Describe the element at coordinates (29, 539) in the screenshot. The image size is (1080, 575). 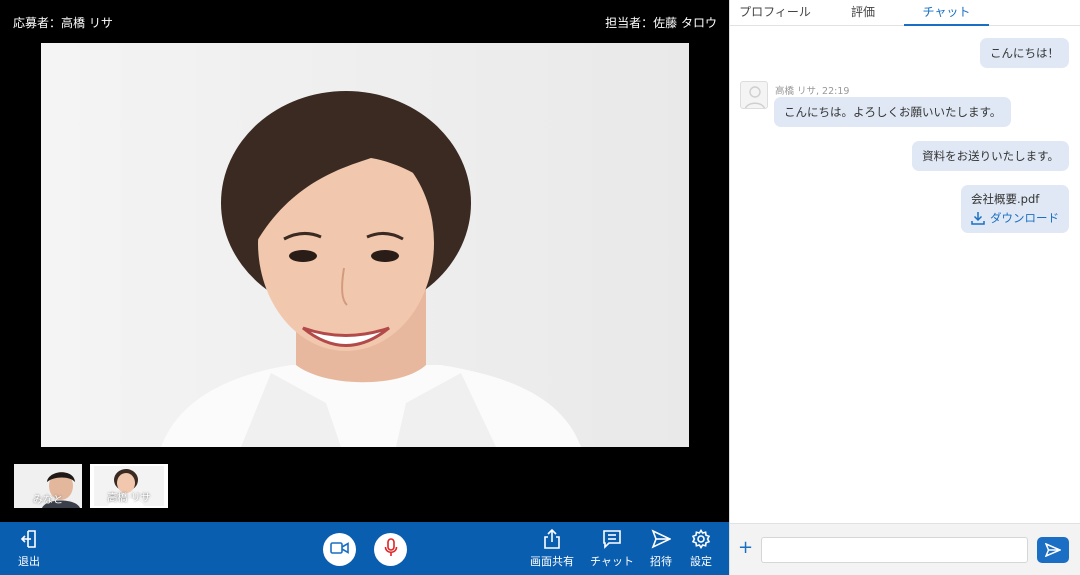
I see `exit-icon` at that location.